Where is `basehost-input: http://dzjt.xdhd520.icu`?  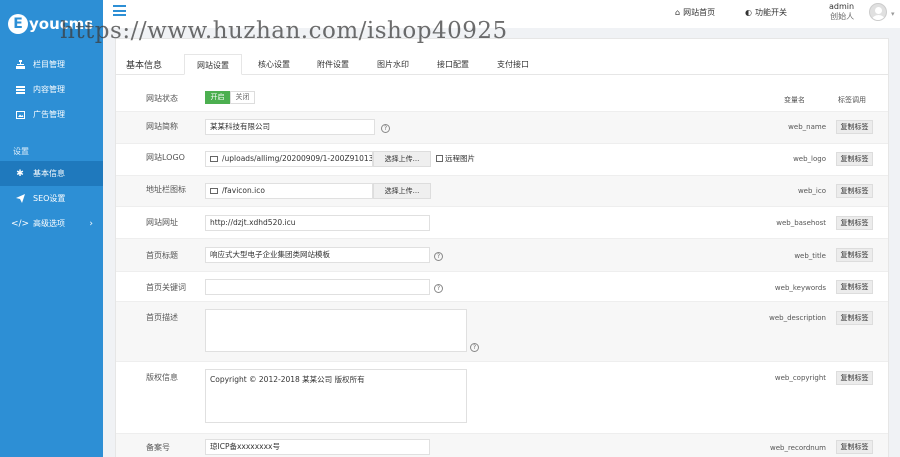
basehost-input: http://dzjt.xdhd520.icu is located at coordinates (317, 223).